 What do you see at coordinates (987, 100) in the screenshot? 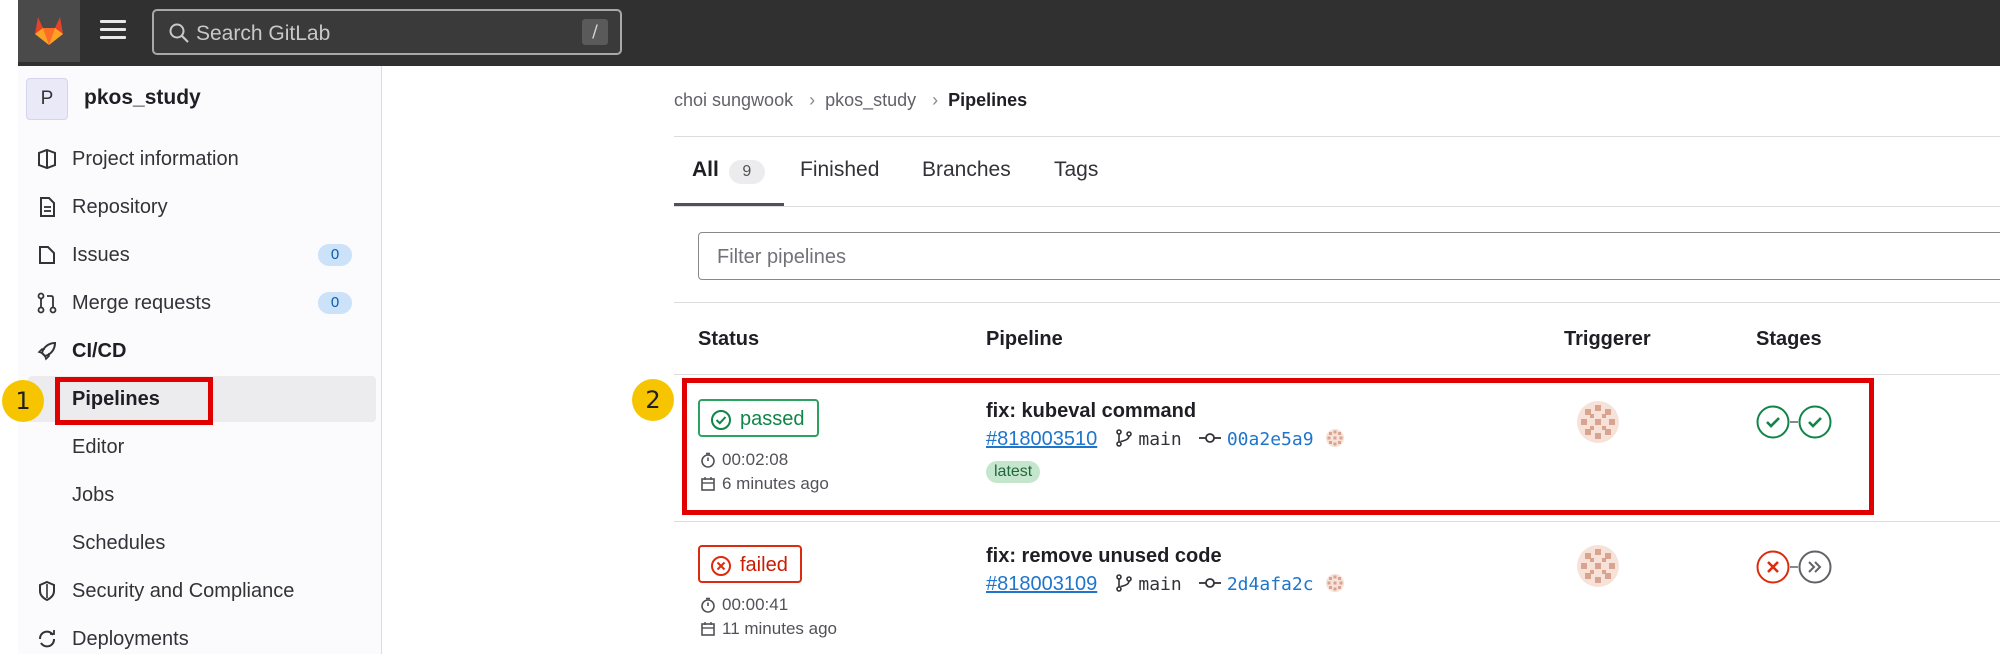
I see `breadcrumb-item-current: Pipelines` at bounding box center [987, 100].